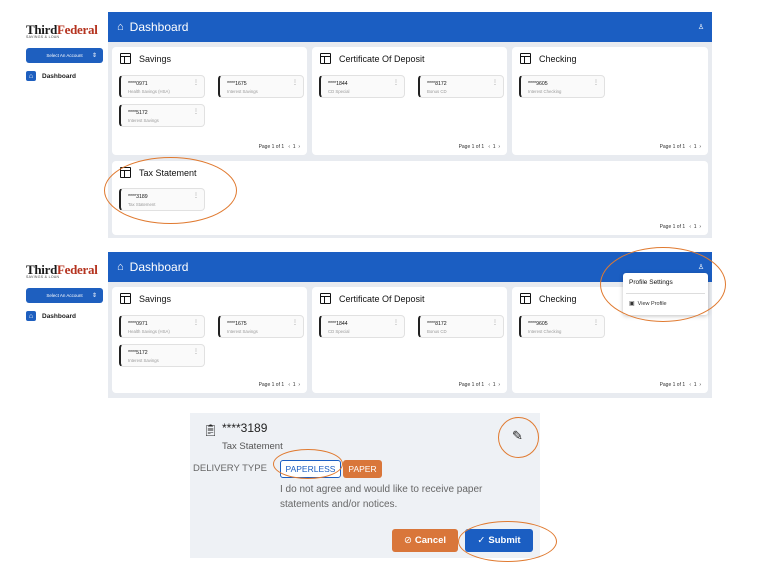 The width and height of the screenshot is (759, 573). I want to click on user-icon: ♙, so click(701, 27).